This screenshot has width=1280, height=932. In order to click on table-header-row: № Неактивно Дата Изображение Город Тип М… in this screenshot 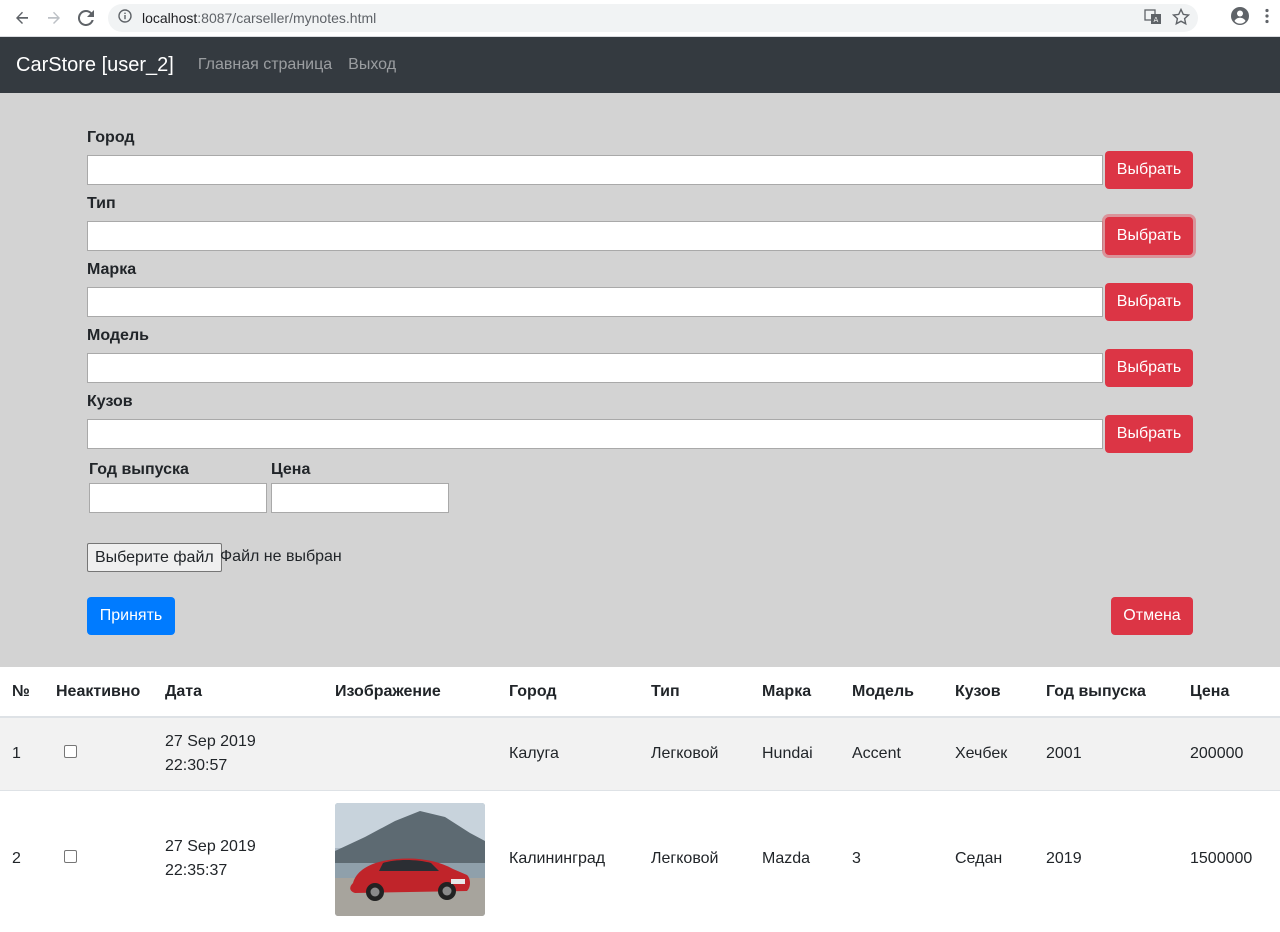, I will do `click(640, 692)`.